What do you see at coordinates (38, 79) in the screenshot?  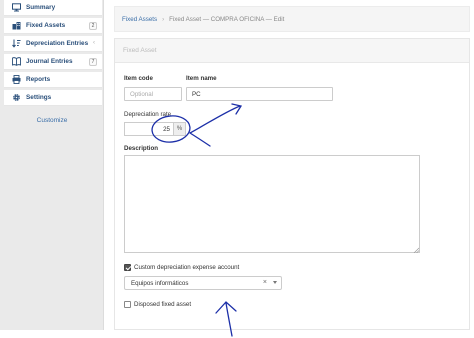 I see `sidebar-item-label: Reports` at bounding box center [38, 79].